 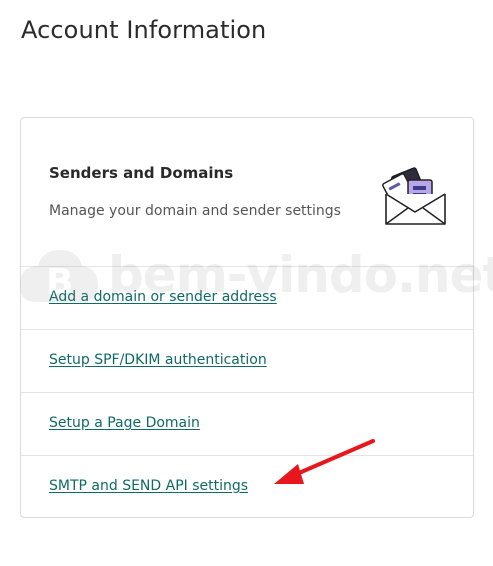 What do you see at coordinates (148, 486) in the screenshot?
I see `smtp-and-send-api-link: SMTP and SEND API settings` at bounding box center [148, 486].